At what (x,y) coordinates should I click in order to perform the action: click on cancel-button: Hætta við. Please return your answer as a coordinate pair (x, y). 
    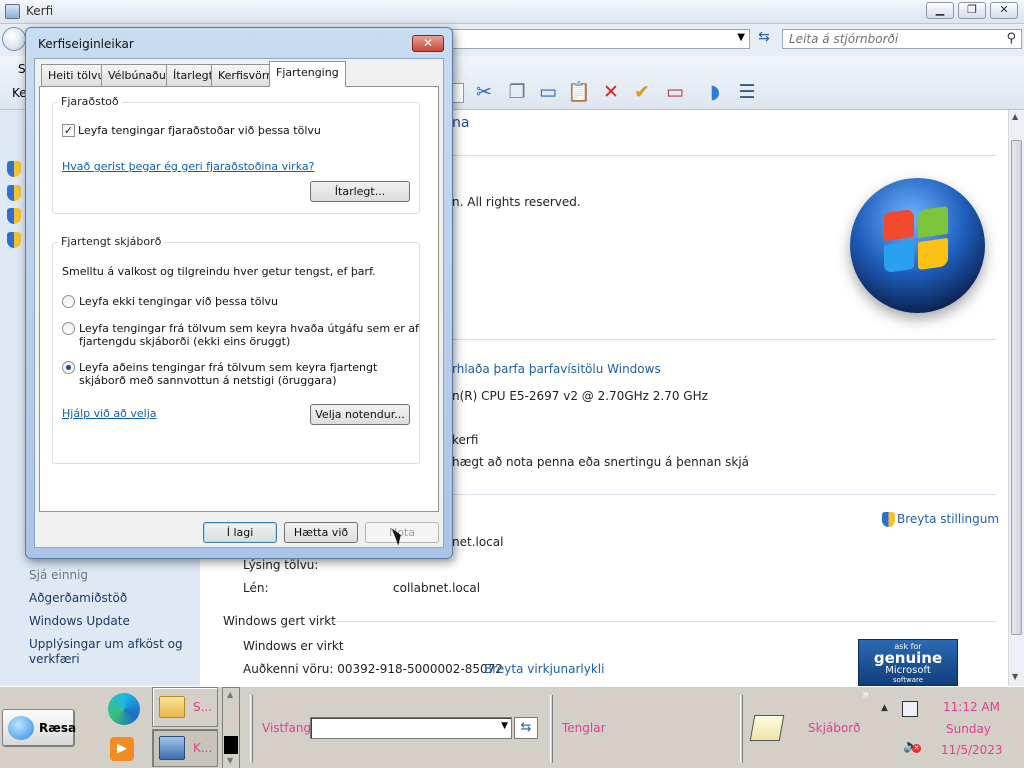
    Looking at the image, I should click on (321, 532).